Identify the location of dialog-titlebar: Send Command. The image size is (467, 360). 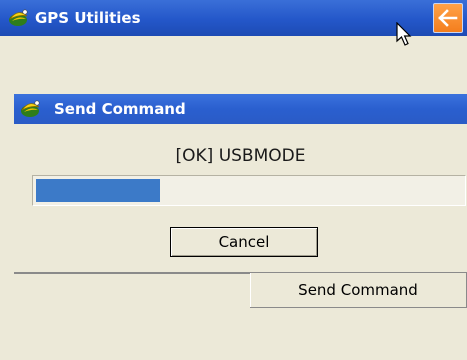
(240, 109).